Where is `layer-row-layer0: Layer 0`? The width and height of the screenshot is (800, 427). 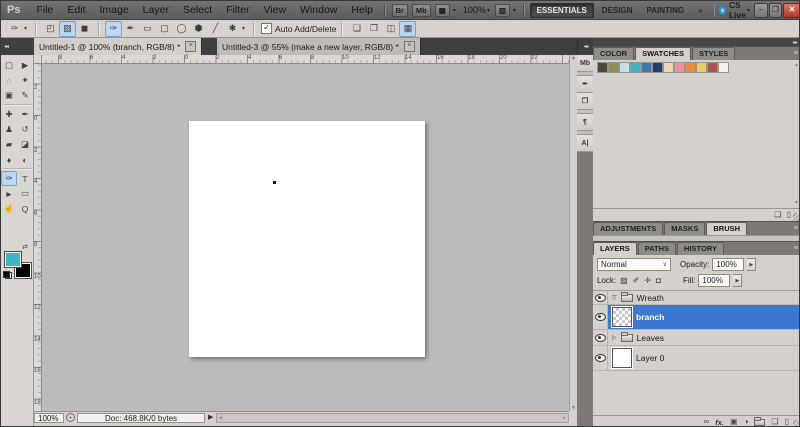 layer-row-layer0: Layer 0 is located at coordinates (696, 358).